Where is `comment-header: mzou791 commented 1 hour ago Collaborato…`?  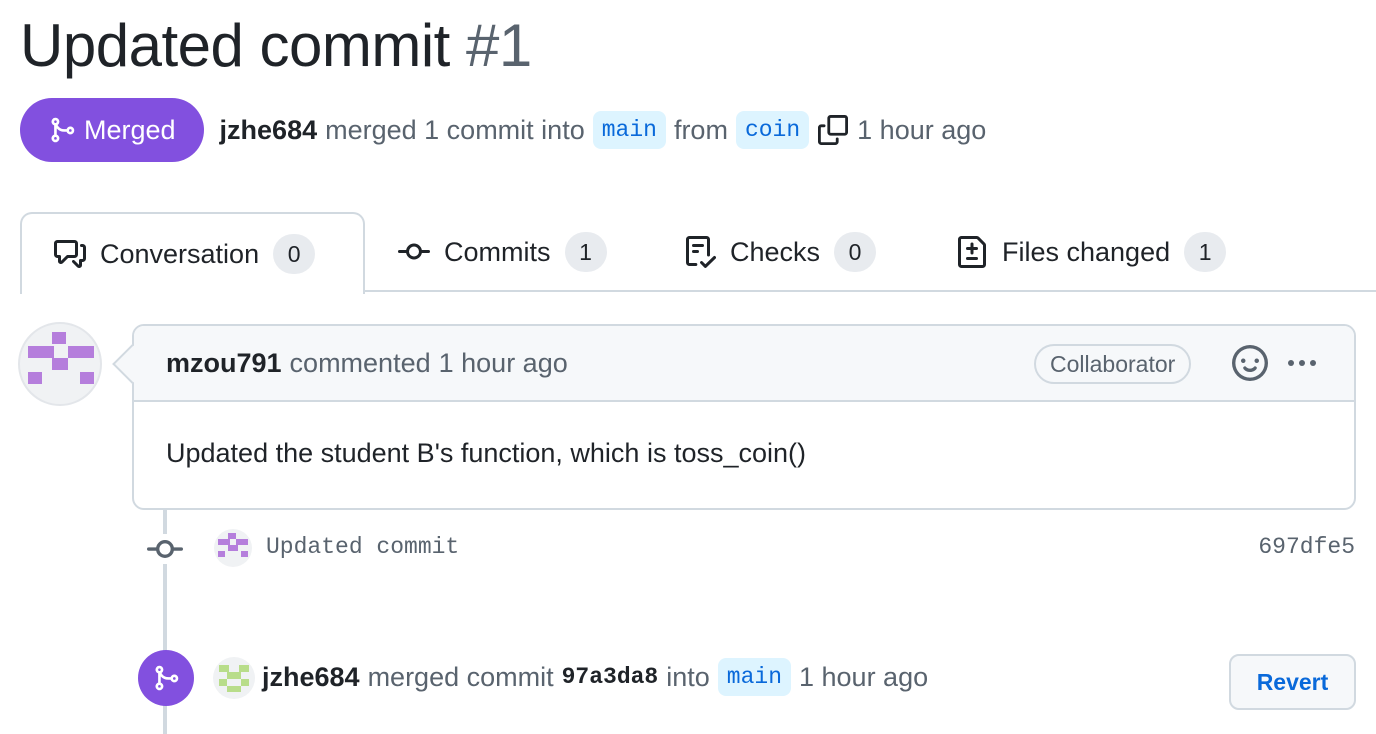 comment-header: mzou791 commented 1 hour ago Collaborato… is located at coordinates (744, 364).